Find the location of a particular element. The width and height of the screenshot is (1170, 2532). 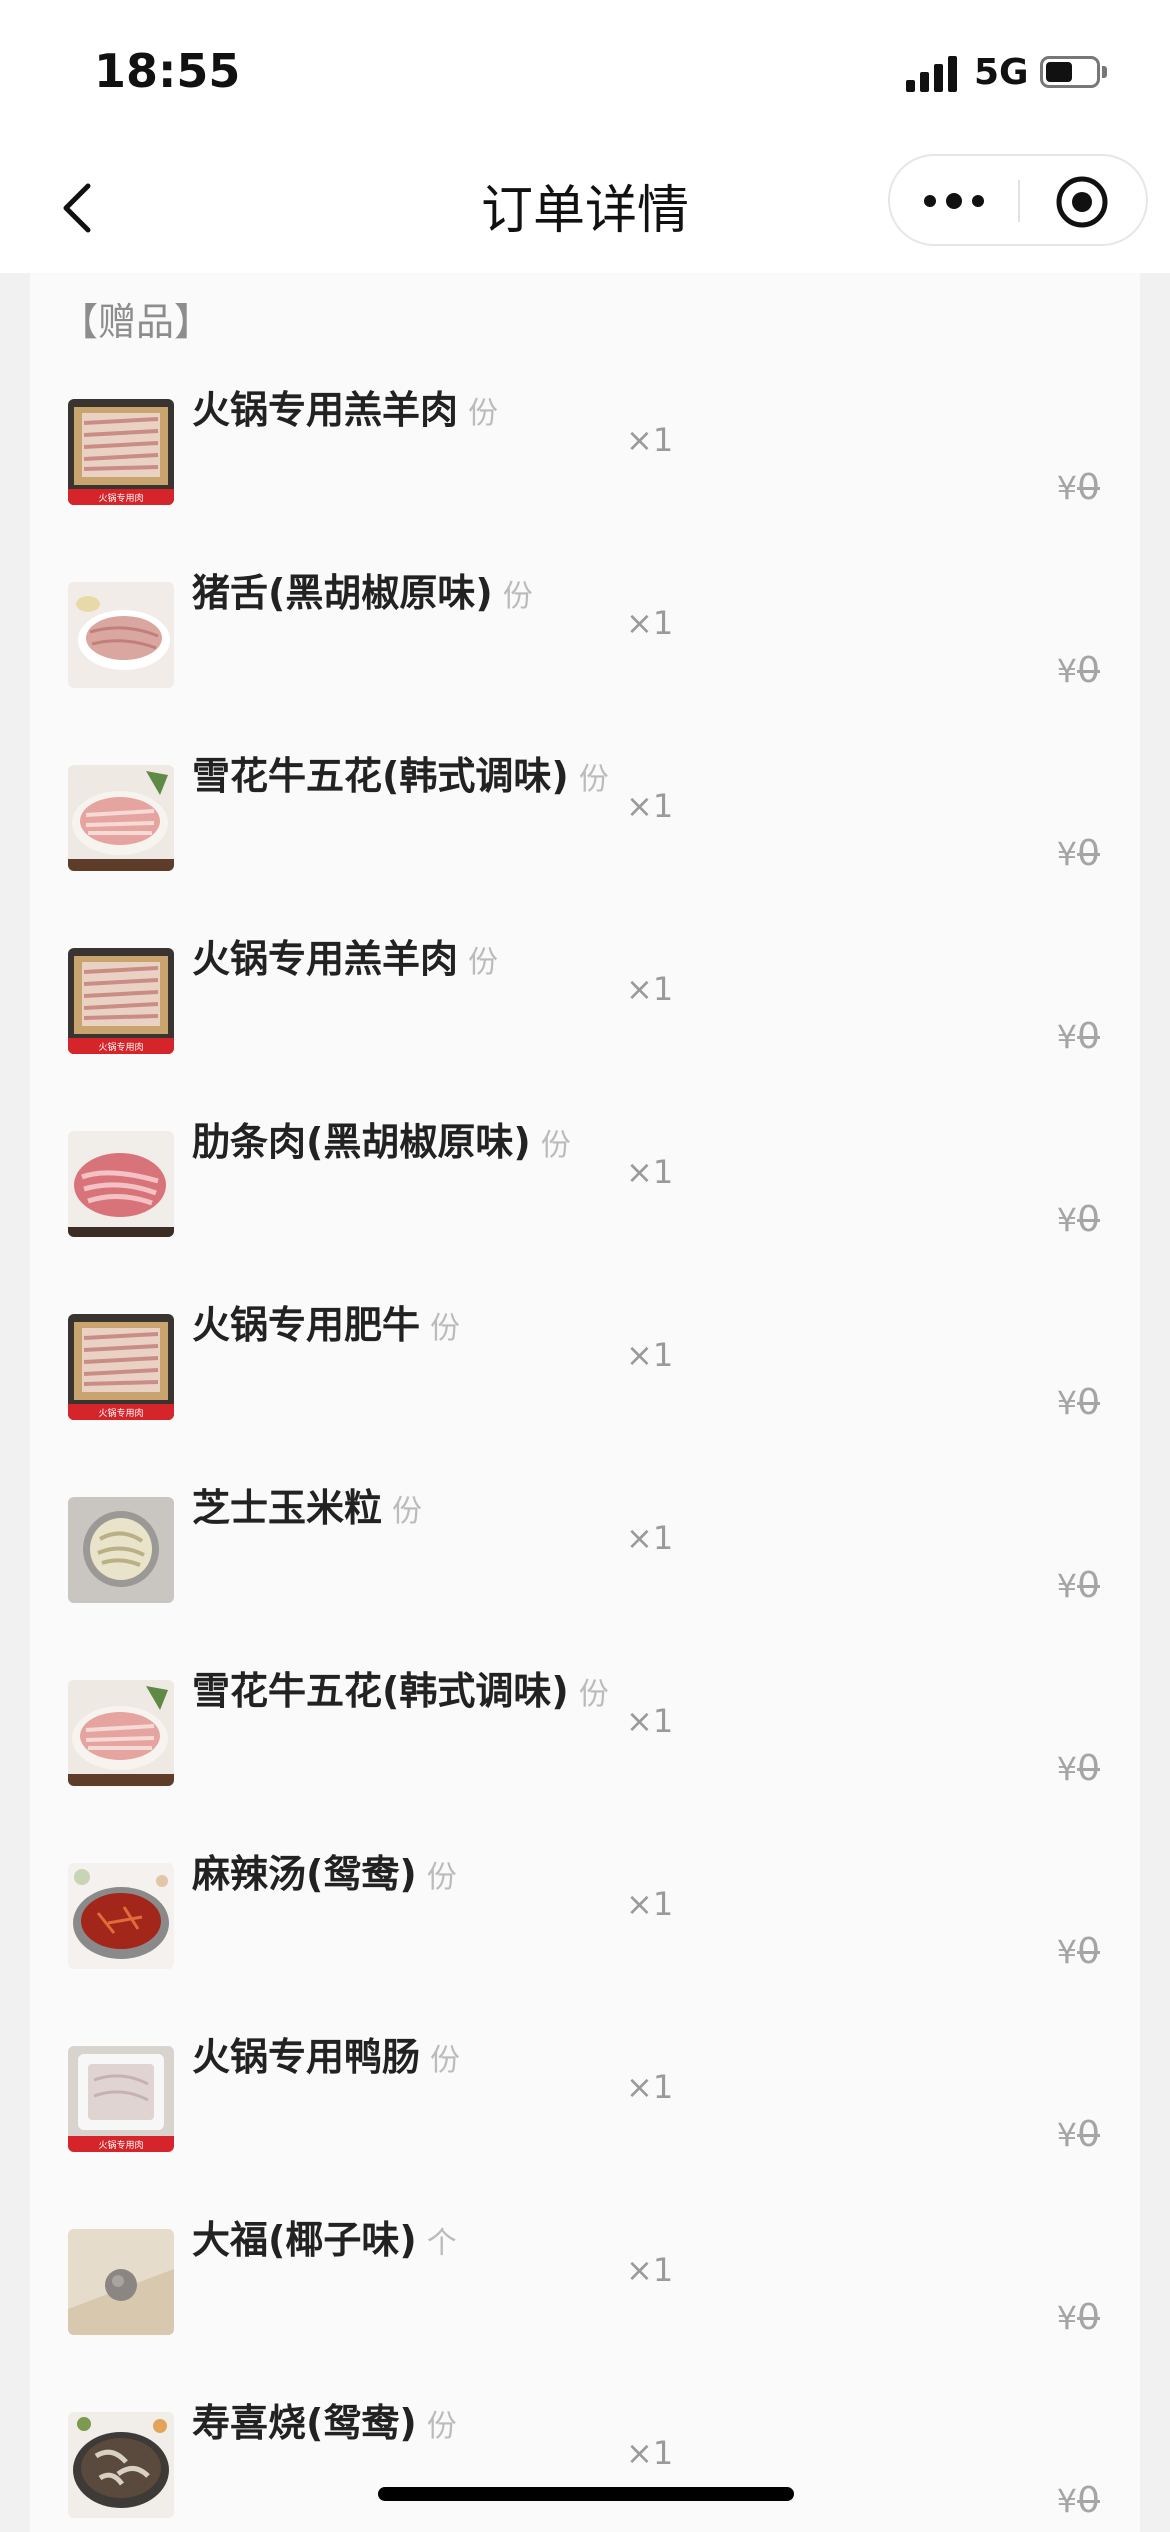

item-name-text: 猪舌(黑胡椒原味) is located at coordinates (342, 593).